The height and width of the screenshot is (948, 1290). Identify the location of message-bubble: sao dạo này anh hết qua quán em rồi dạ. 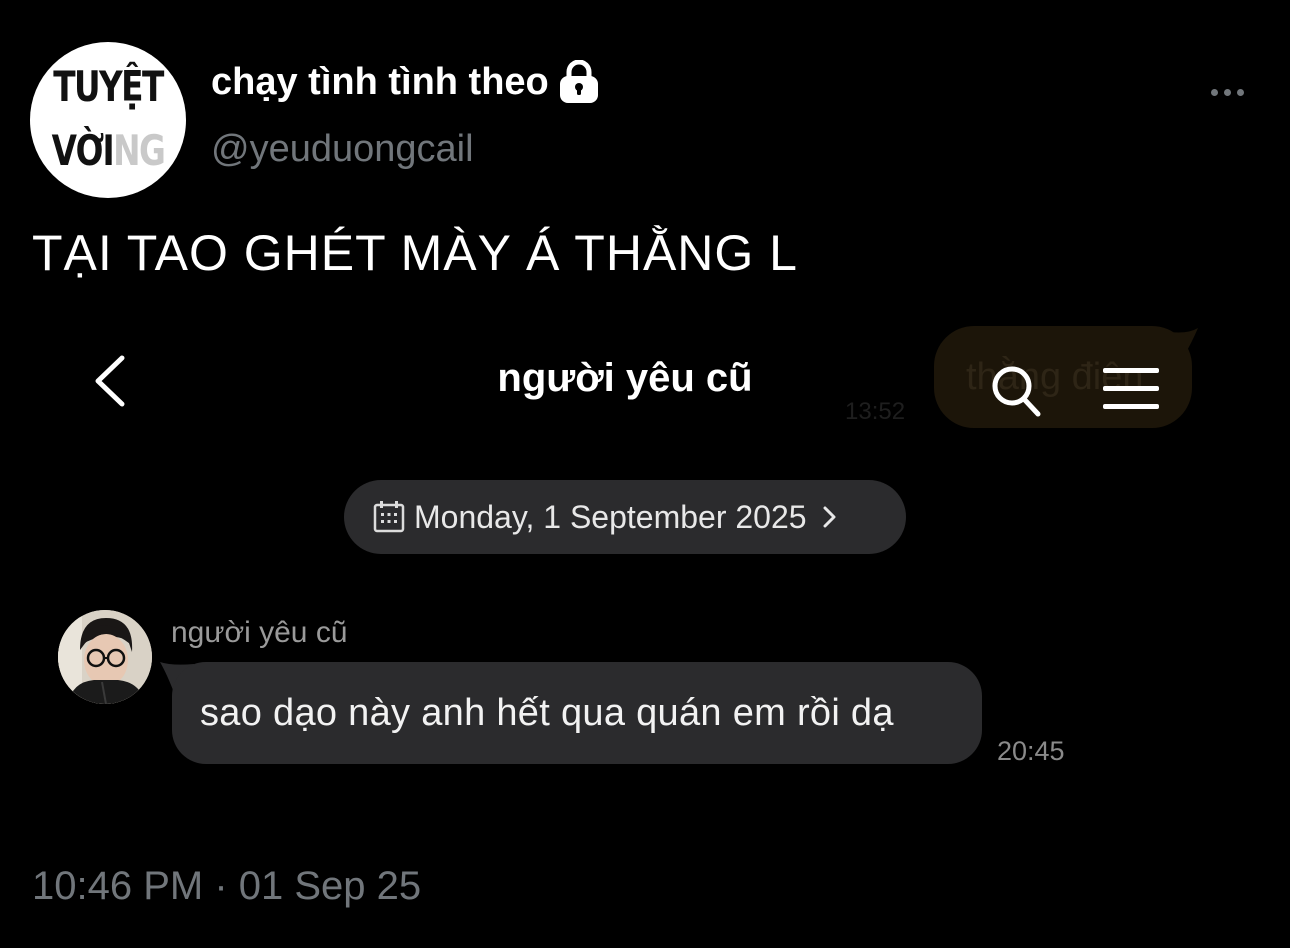
(577, 713).